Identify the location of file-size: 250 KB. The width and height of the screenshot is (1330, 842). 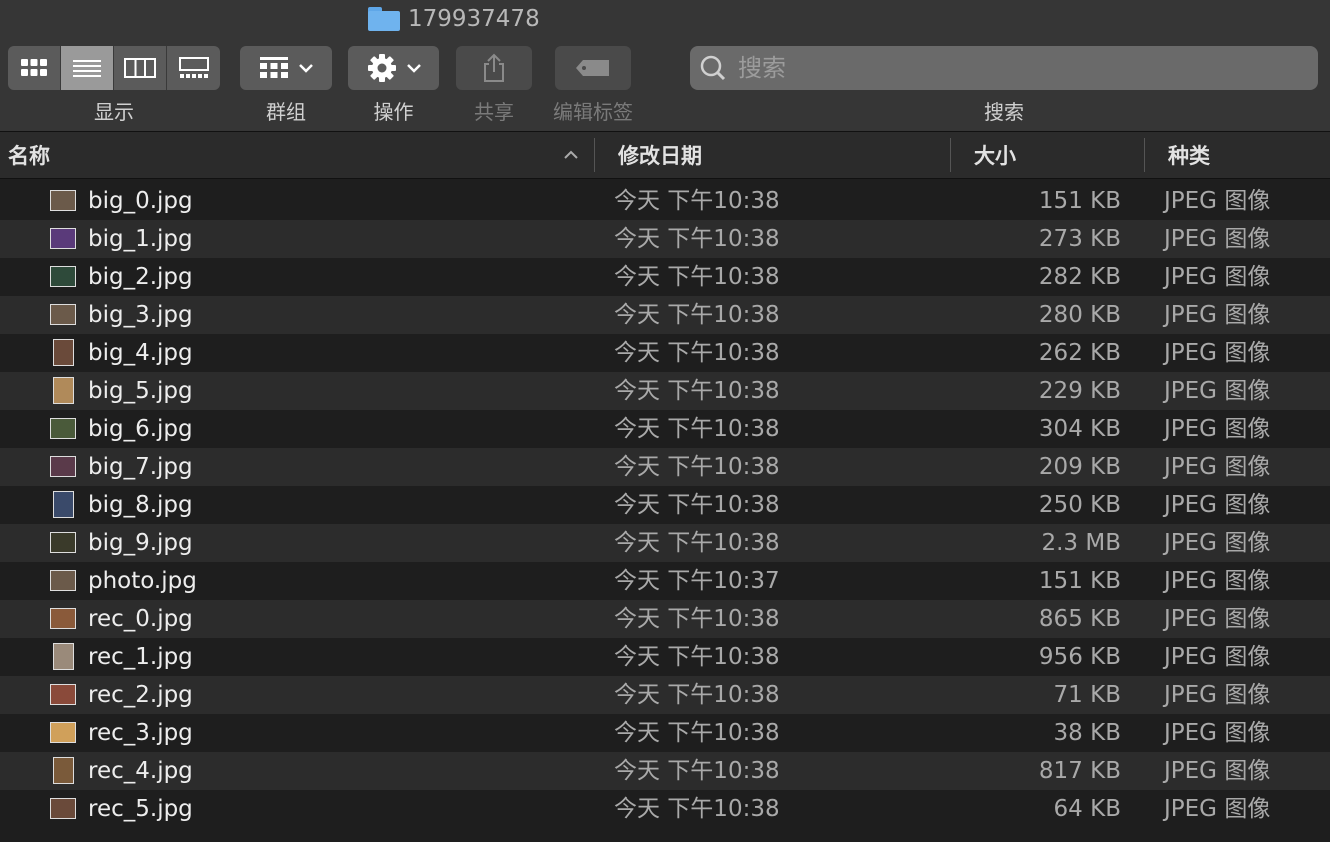
(1079, 505).